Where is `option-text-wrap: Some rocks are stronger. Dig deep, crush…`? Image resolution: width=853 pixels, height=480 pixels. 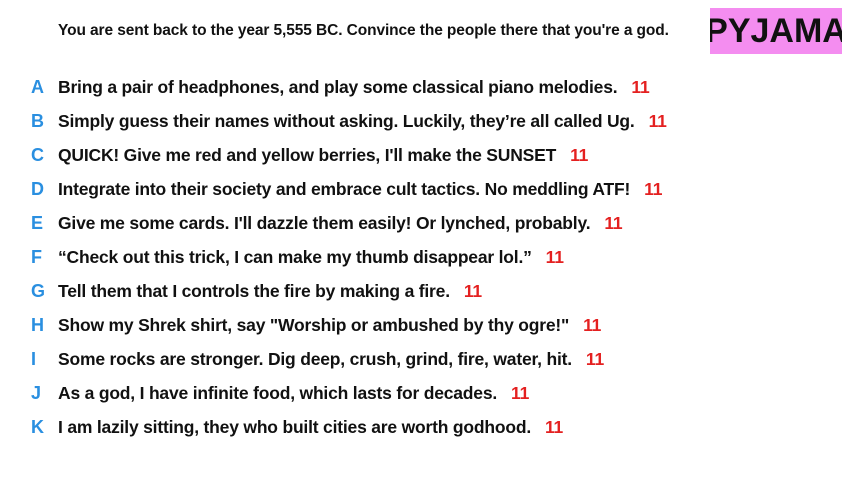
option-text-wrap: Some rocks are stronger. Dig deep, crush… is located at coordinates (331, 359).